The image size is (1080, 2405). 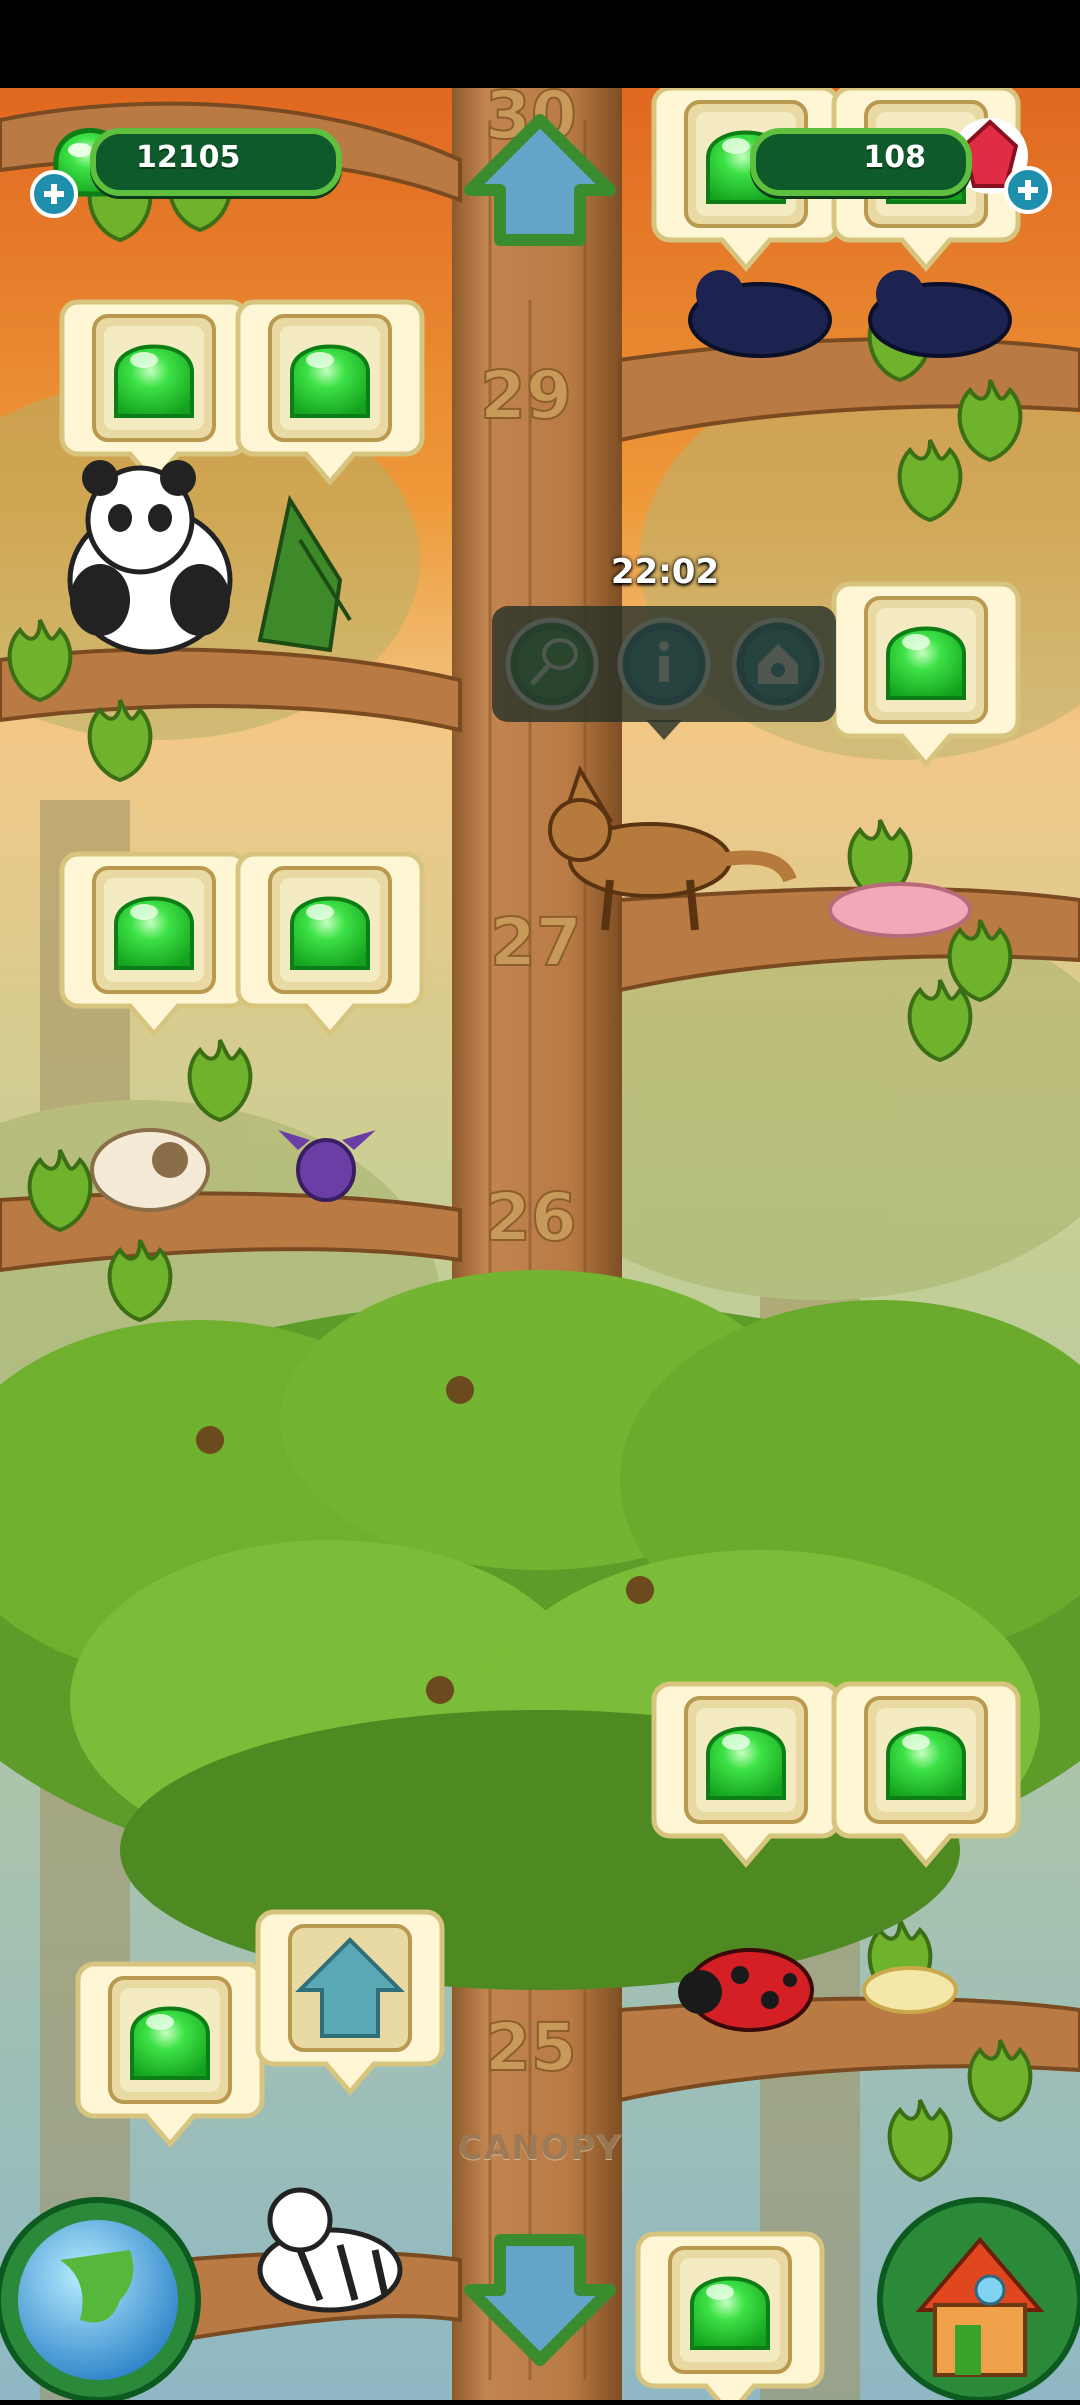 What do you see at coordinates (926, 1774) in the screenshot?
I see `jelly-bubble-26b` at bounding box center [926, 1774].